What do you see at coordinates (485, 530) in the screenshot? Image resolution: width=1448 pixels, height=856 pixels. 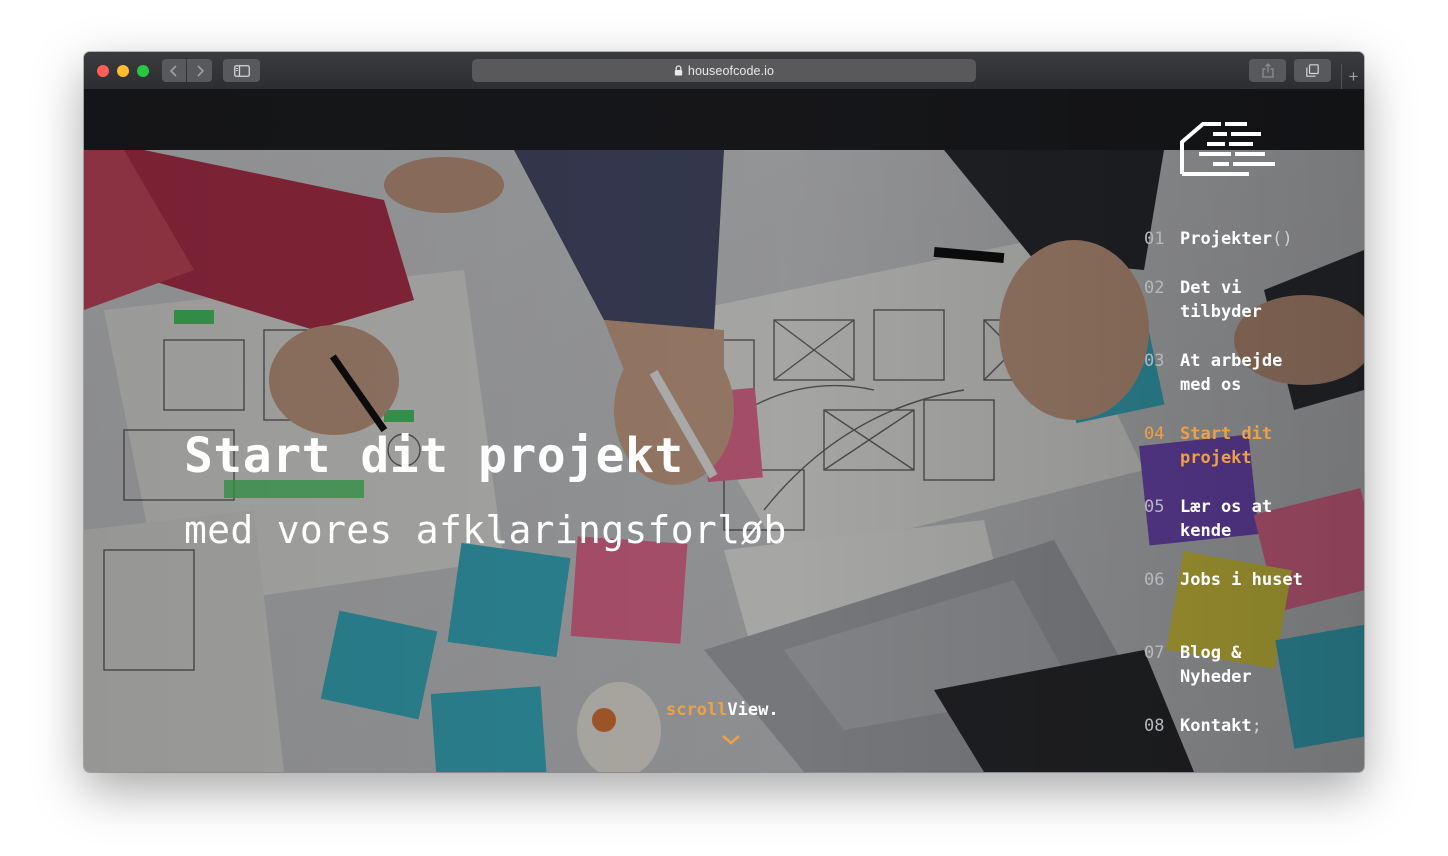 I see `hero-subtitle: med vores afklaringsforløb` at bounding box center [485, 530].